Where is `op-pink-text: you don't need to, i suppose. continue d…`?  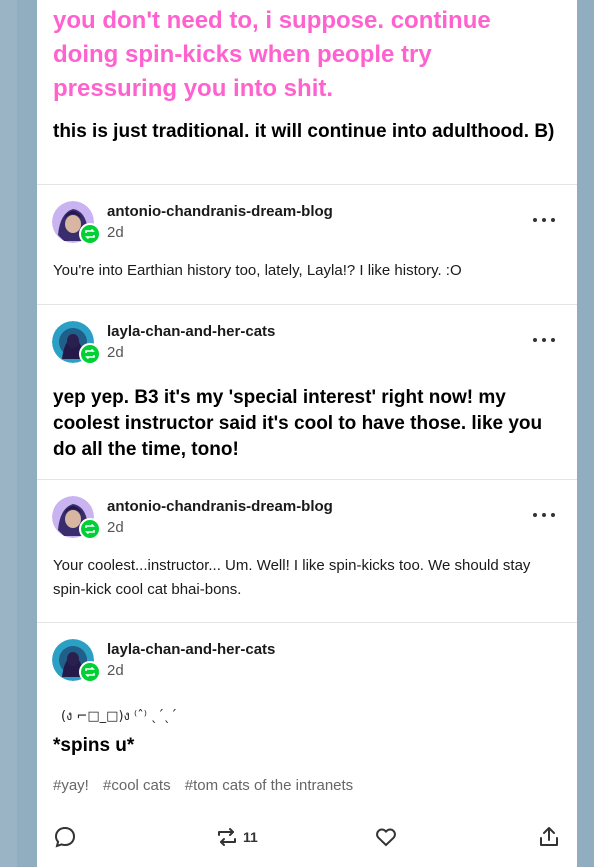
op-pink-text: you don't need to, i suppose. continue d… is located at coordinates (272, 54).